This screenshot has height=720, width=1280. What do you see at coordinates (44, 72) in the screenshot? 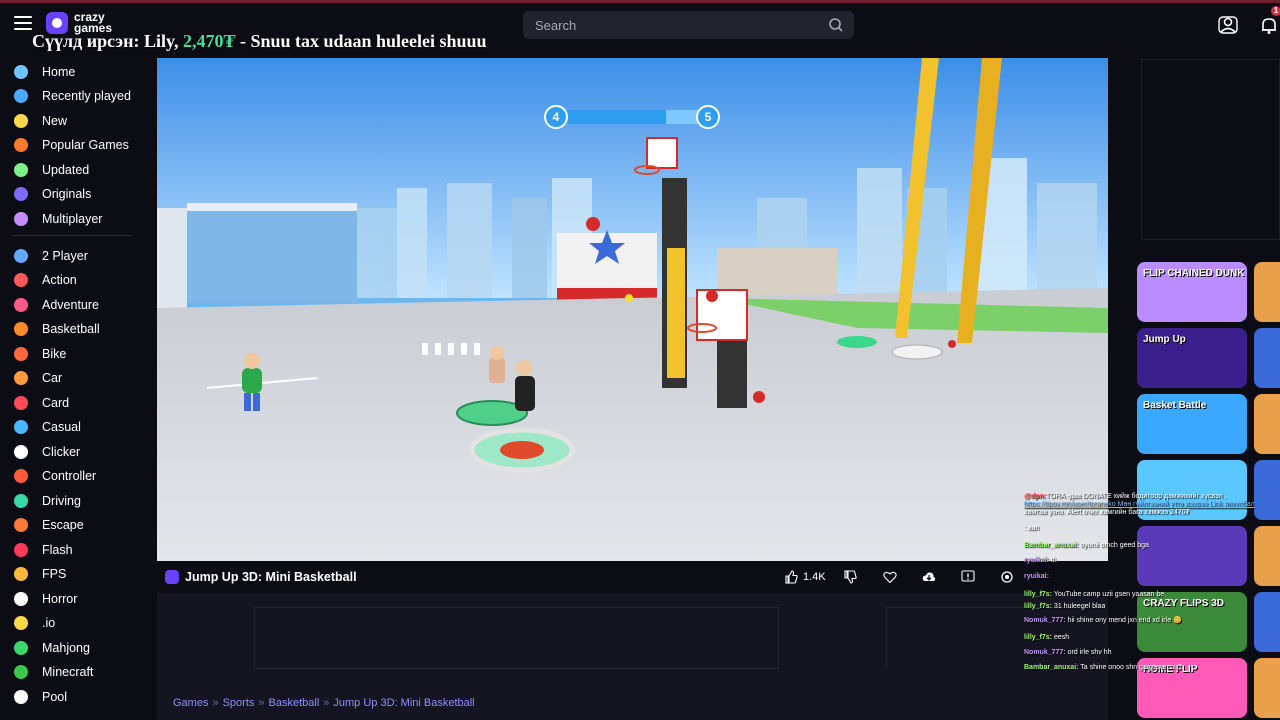
I see `sidebar-item-home: Home` at bounding box center [44, 72].